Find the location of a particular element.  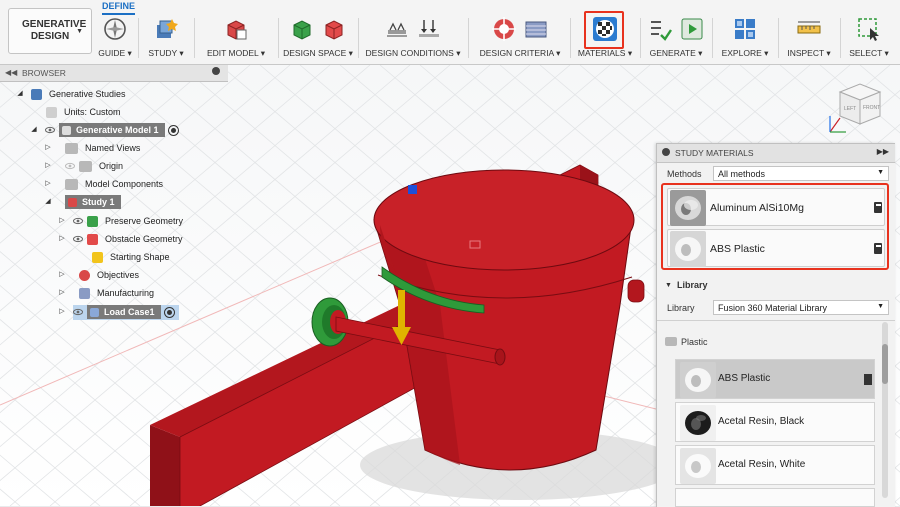

select-icon is located at coordinates (868, 29).